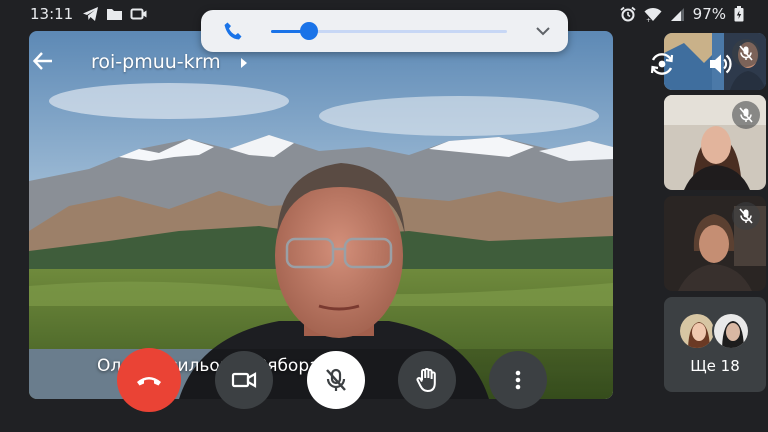 The width and height of the screenshot is (768, 432). Describe the element at coordinates (90, 14) in the screenshot. I see `telegram-icon` at that location.